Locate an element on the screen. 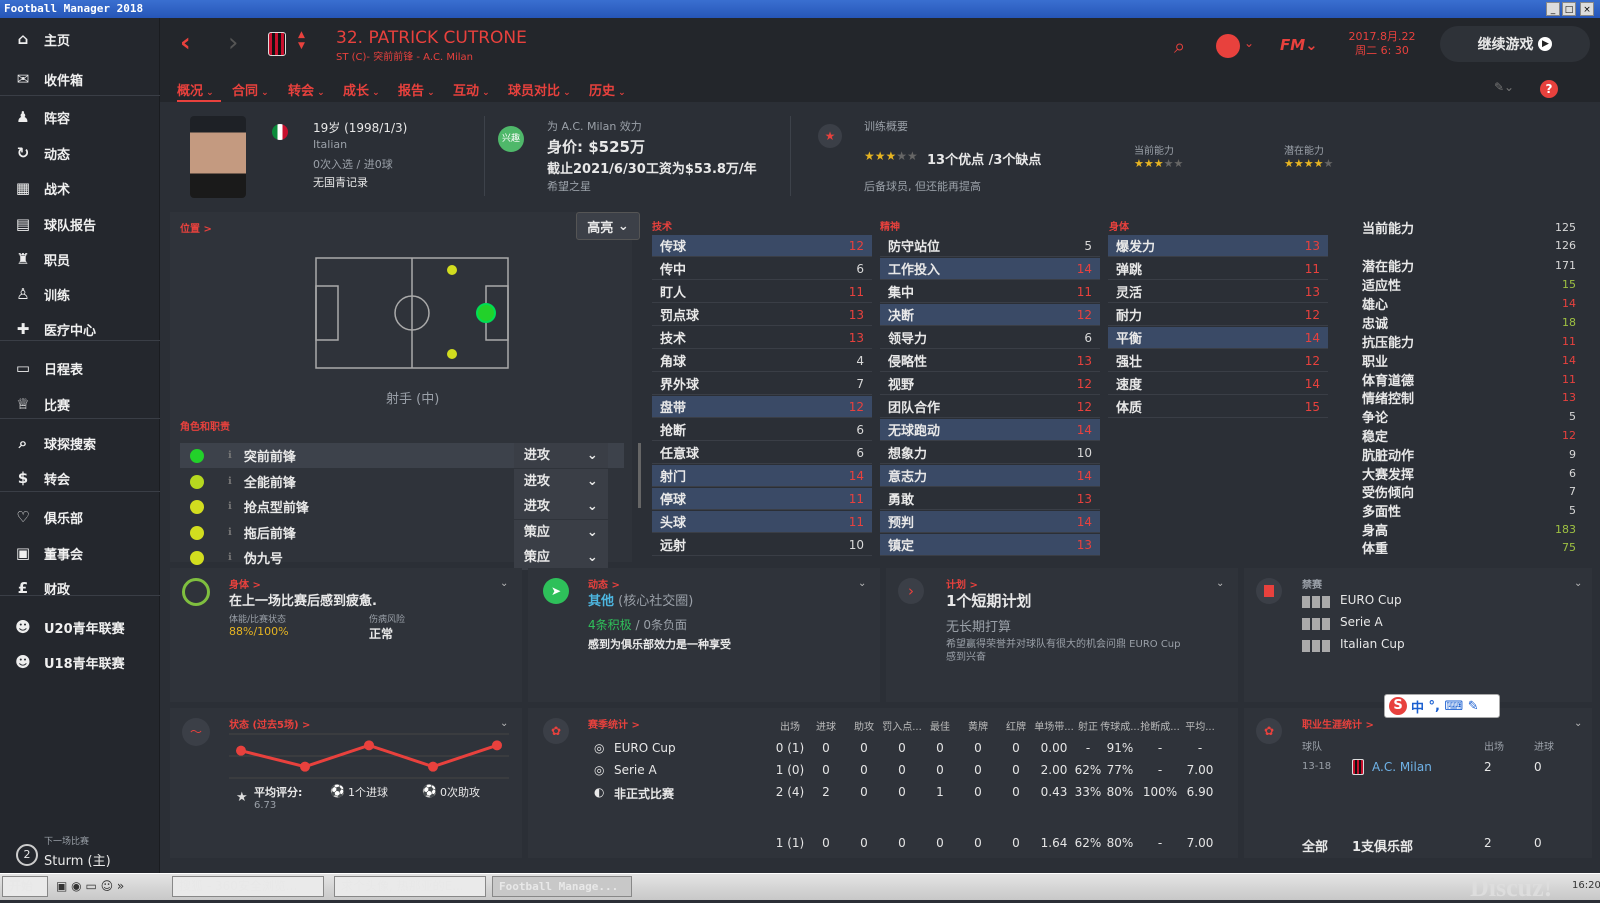  role-row: ℹ 突前前锋 进攻 ⌄ is located at coordinates (402, 455).